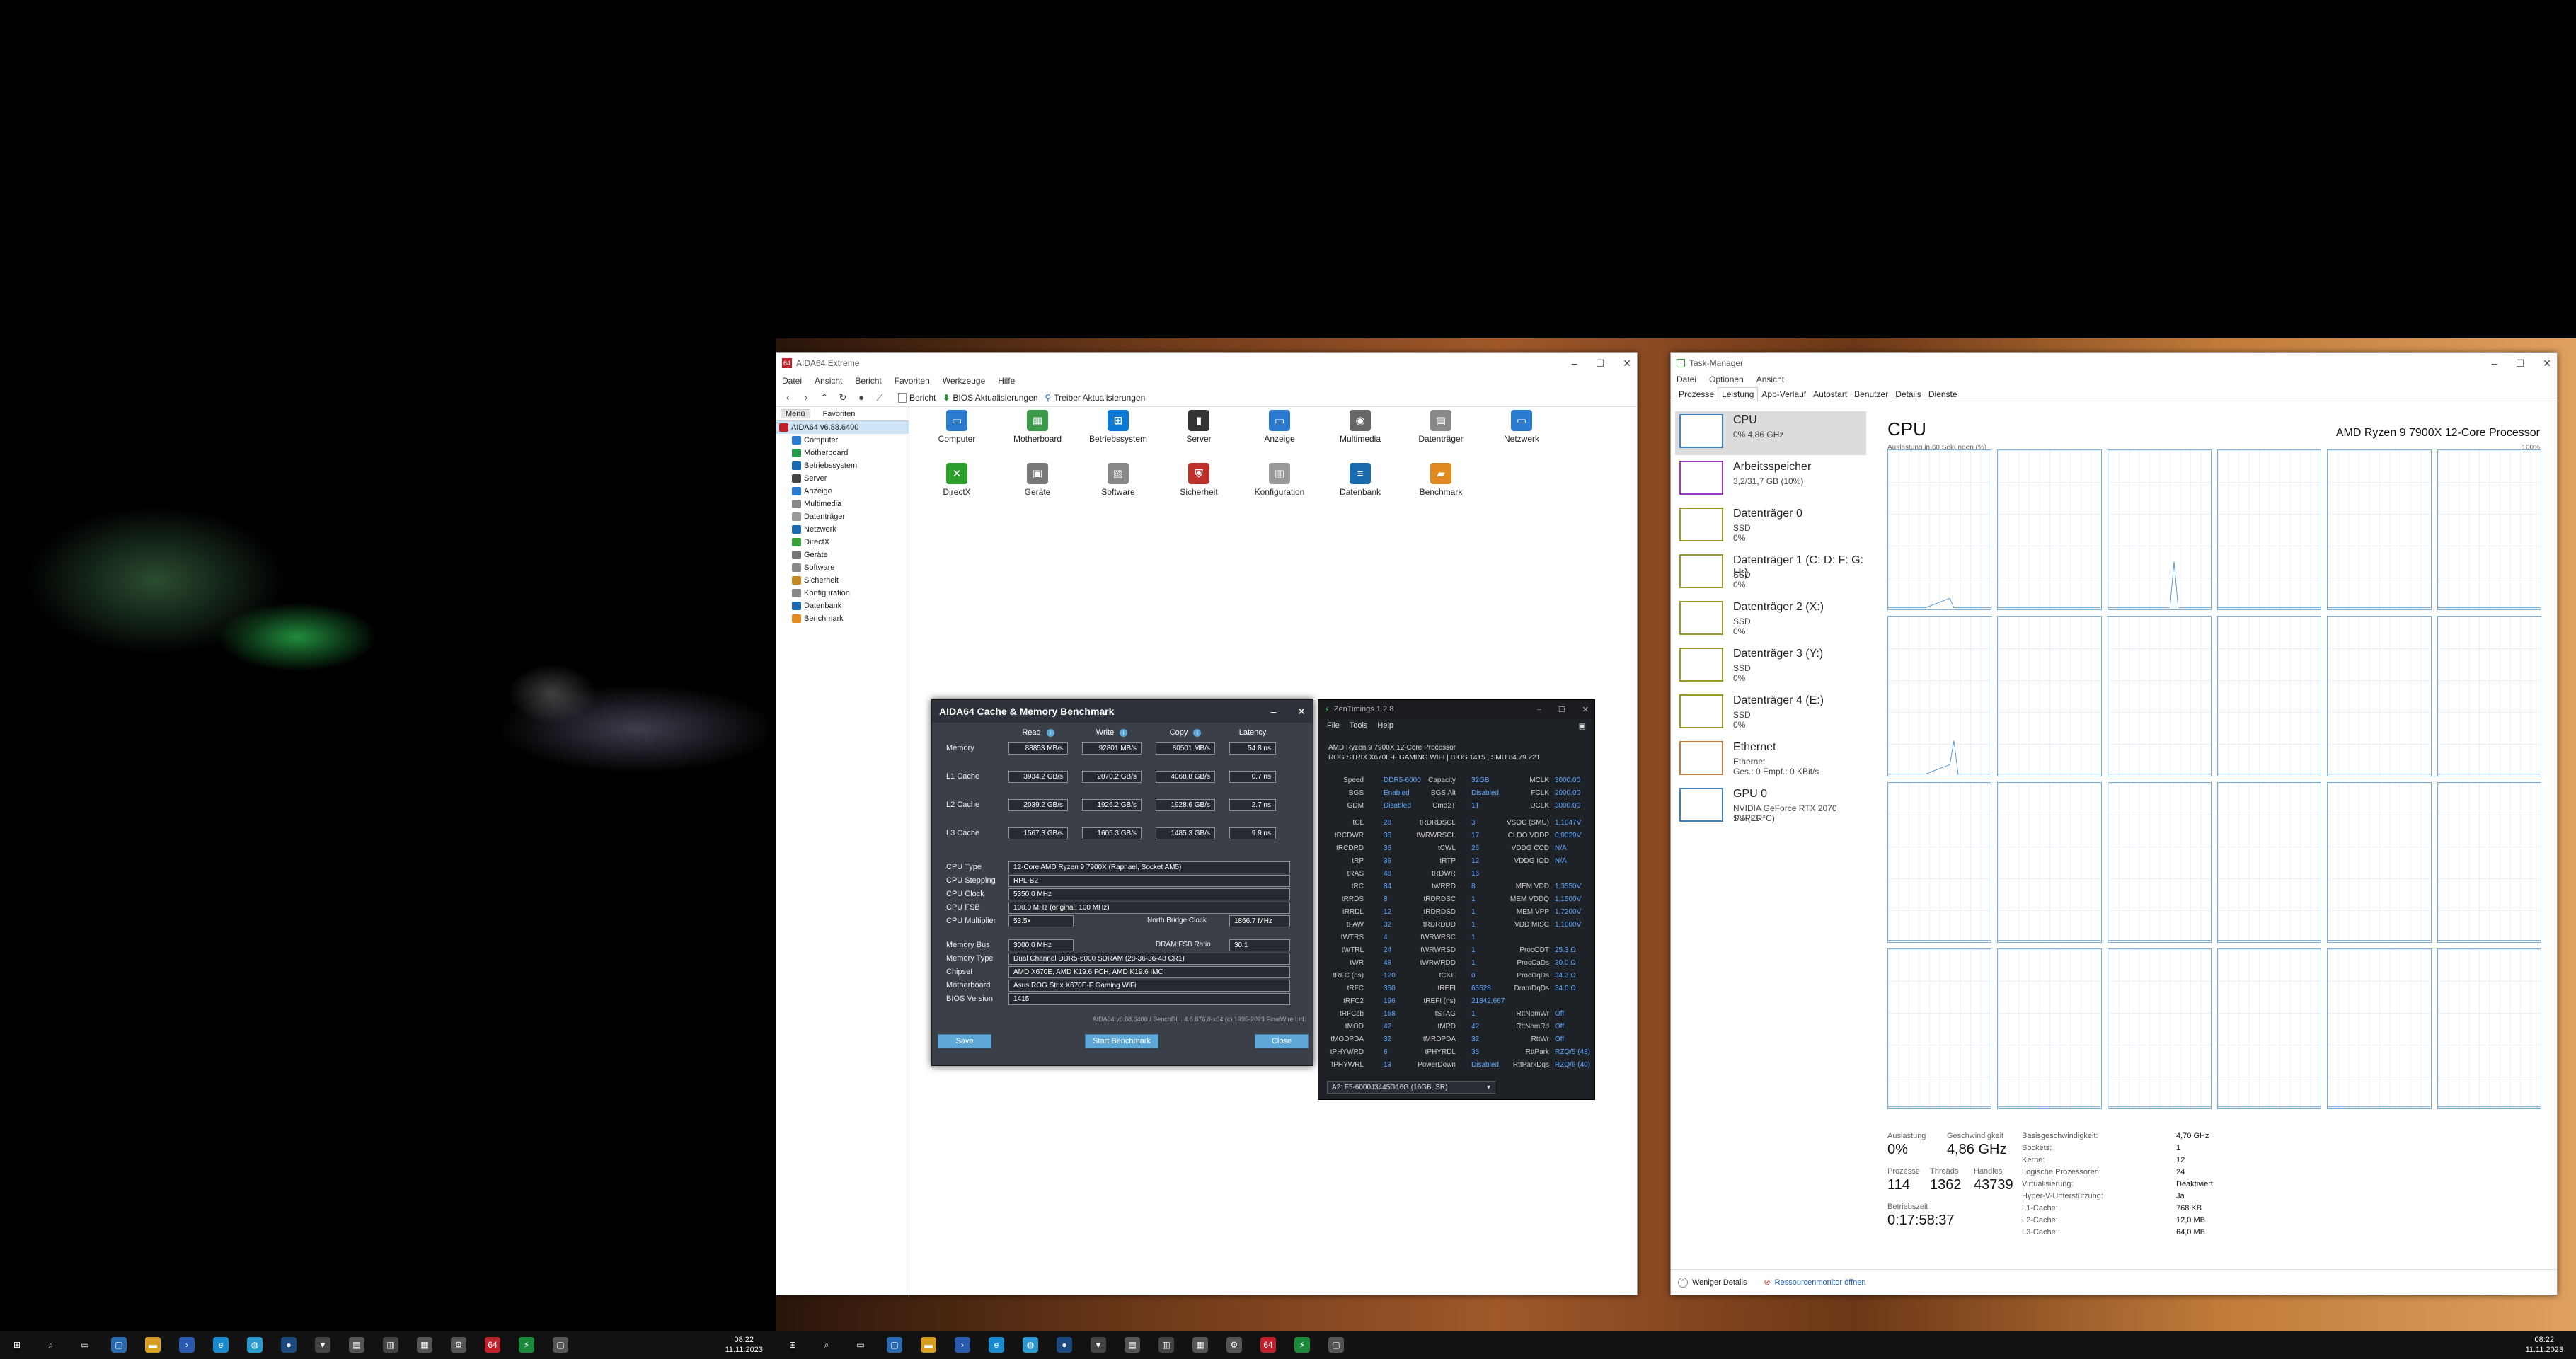 The height and width of the screenshot is (1359, 2576). I want to click on sidebar-item-ethernet: Ethernet Ethernet Ges.: 0 Empf.: 0 KBit/s, so click(1770, 760).